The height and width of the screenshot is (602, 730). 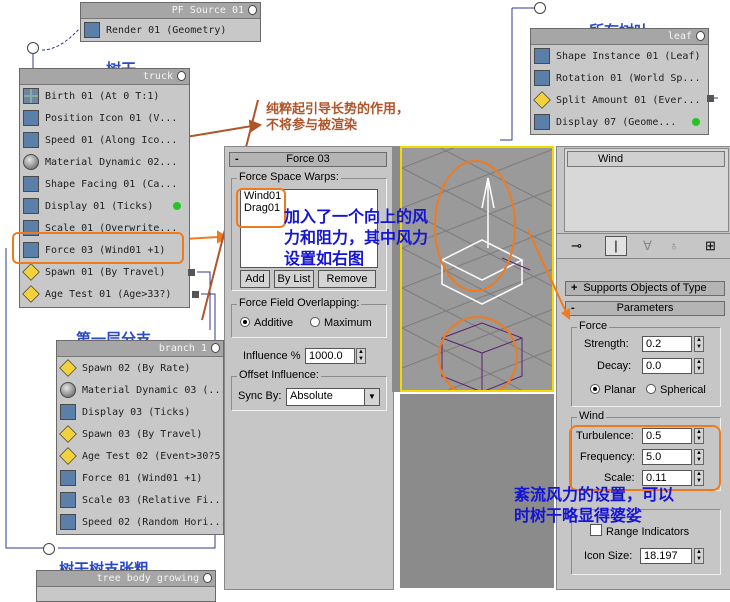 I want to click on force-annotation: 加入了一个向上的风 力和阻力，其中风力 设置如右图, so click(x=356, y=237).